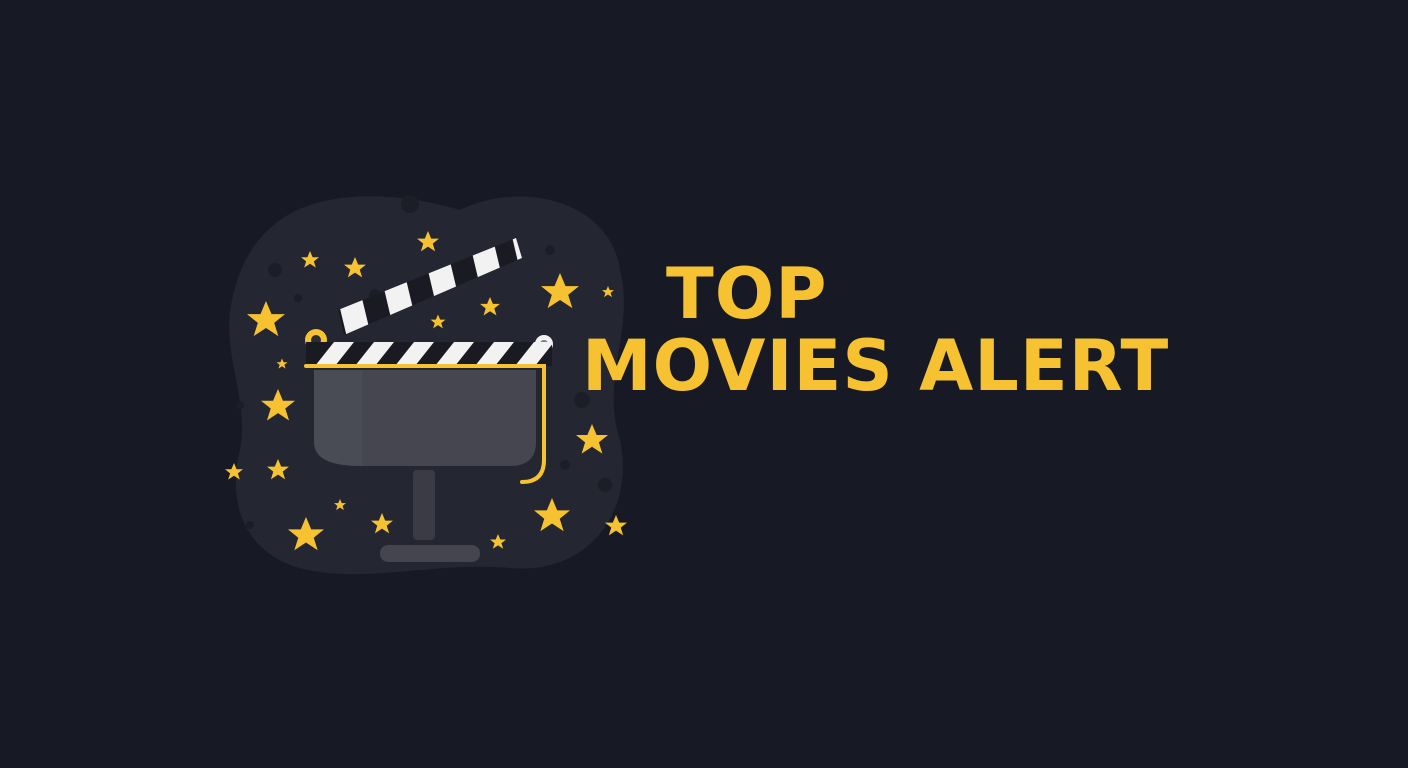 This screenshot has width=1408, height=768. I want to click on brand-title: TOP MOVIES ALERT, so click(875, 330).